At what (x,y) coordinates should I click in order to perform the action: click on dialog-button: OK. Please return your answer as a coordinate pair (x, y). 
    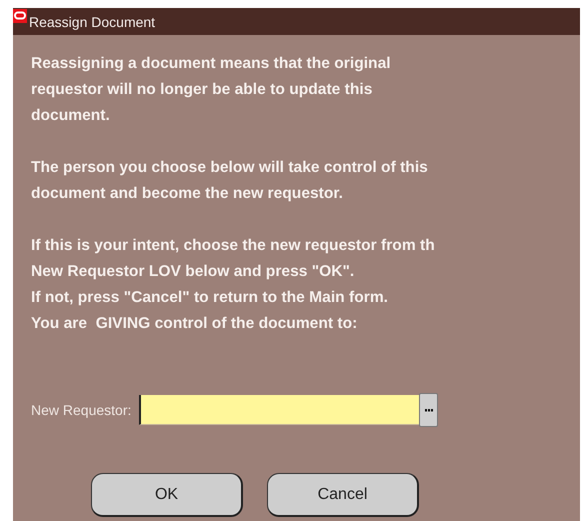
    Looking at the image, I should click on (167, 495).